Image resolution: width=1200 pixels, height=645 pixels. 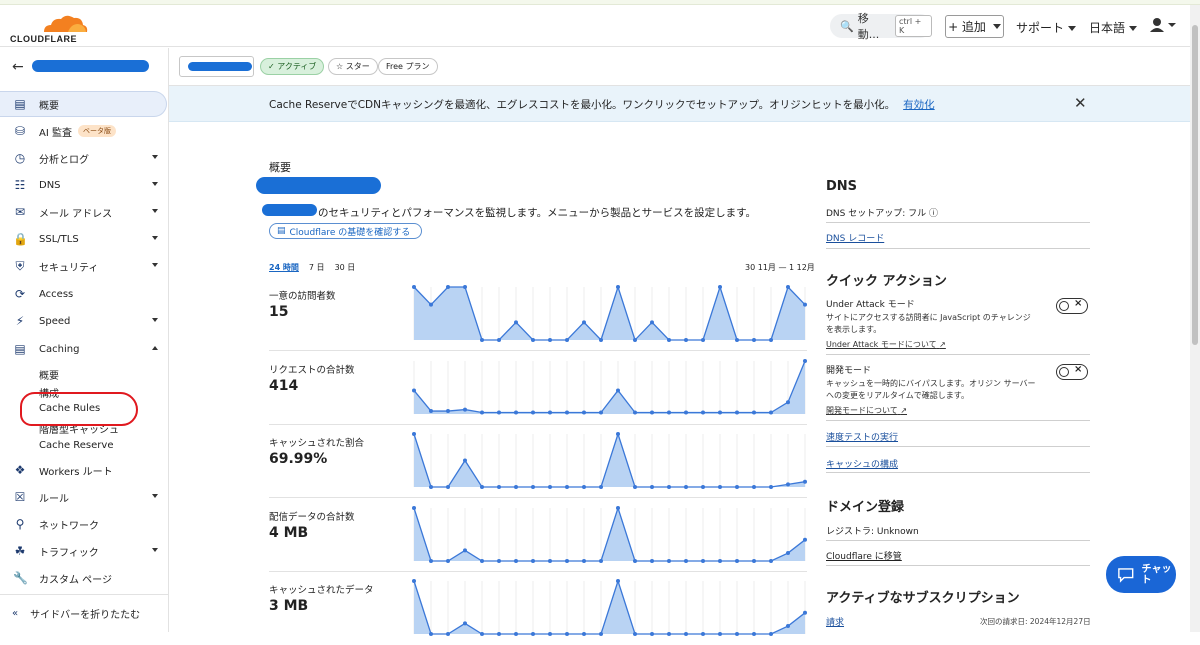 I want to click on tab-30d: 30 日, so click(x=345, y=267).